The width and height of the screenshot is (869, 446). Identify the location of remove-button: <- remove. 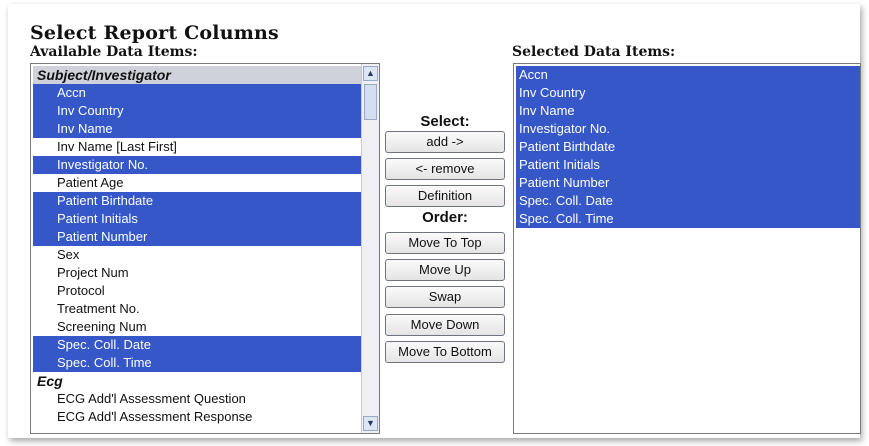
(445, 169).